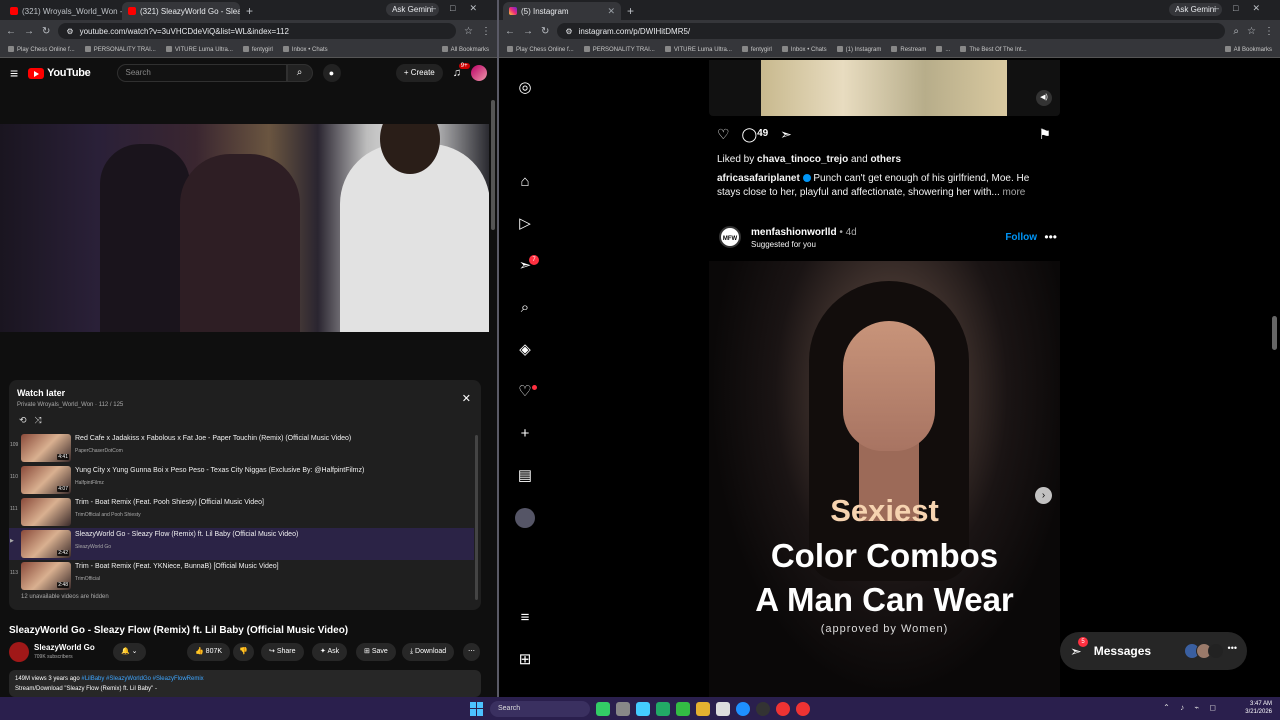  Describe the element at coordinates (1014, 192) in the screenshot. I see `more-link: more` at that location.